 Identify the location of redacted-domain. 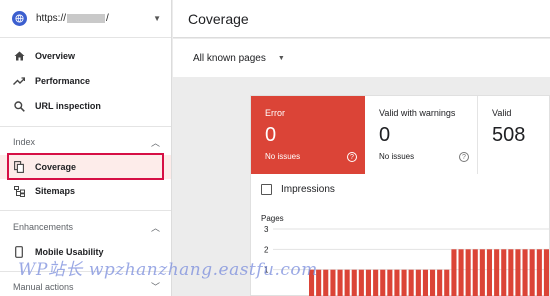
(86, 18).